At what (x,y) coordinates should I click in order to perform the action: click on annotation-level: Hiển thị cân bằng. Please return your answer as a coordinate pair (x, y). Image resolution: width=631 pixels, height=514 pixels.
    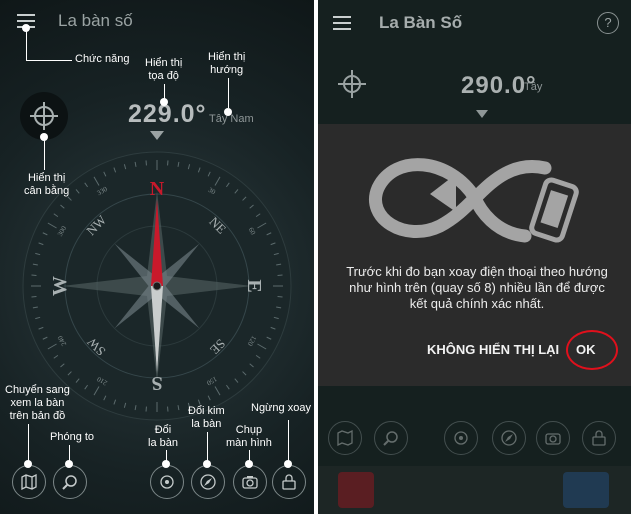
    Looking at the image, I should click on (47, 184).